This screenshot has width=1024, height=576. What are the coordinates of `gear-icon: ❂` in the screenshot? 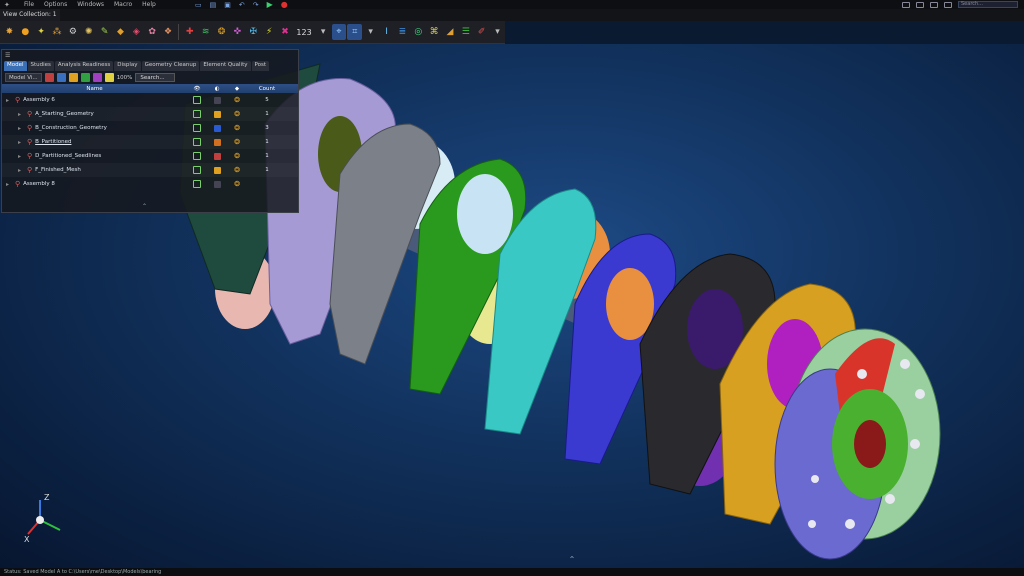 It's located at (221, 32).